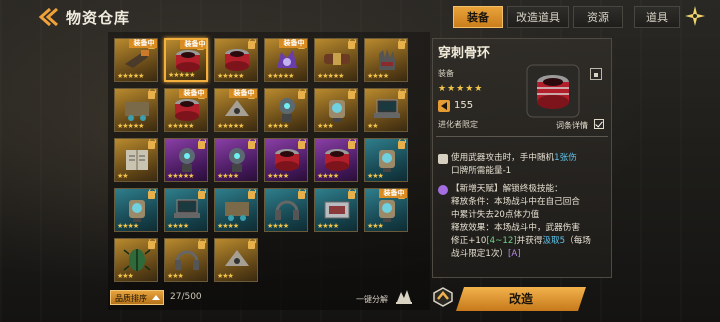  Describe the element at coordinates (360, 16) in the screenshot. I see `header-bar: 物资仓库 装备 改造道具 资源 道具` at that location.